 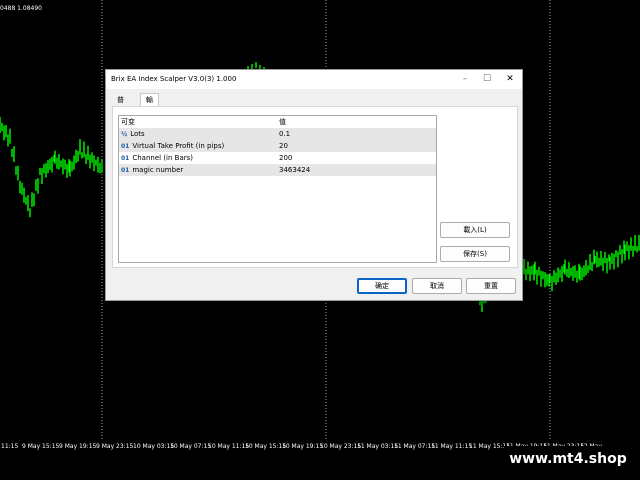 What do you see at coordinates (178, 146) in the screenshot?
I see `param-name: Virtual Take Profit (in pips)` at bounding box center [178, 146].